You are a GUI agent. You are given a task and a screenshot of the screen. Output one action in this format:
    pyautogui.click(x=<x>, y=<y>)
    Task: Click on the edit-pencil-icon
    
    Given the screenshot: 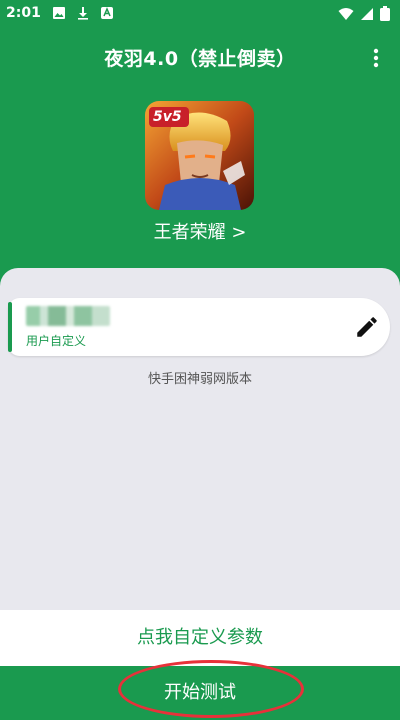 What is the action you would take?
    pyautogui.click(x=367, y=327)
    